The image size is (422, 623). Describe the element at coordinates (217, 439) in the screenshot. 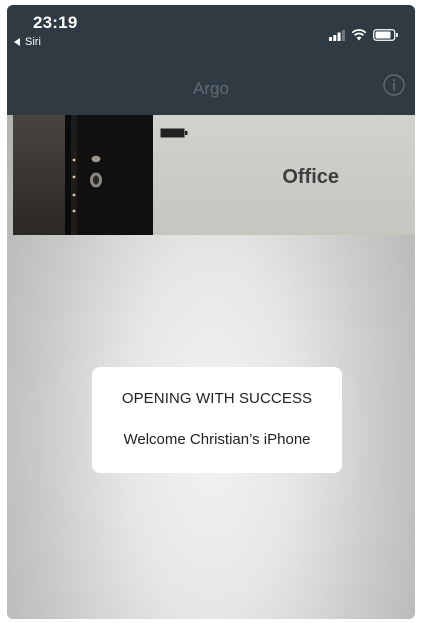

I see `toast-message: Welcome Christian’s iPhone` at that location.